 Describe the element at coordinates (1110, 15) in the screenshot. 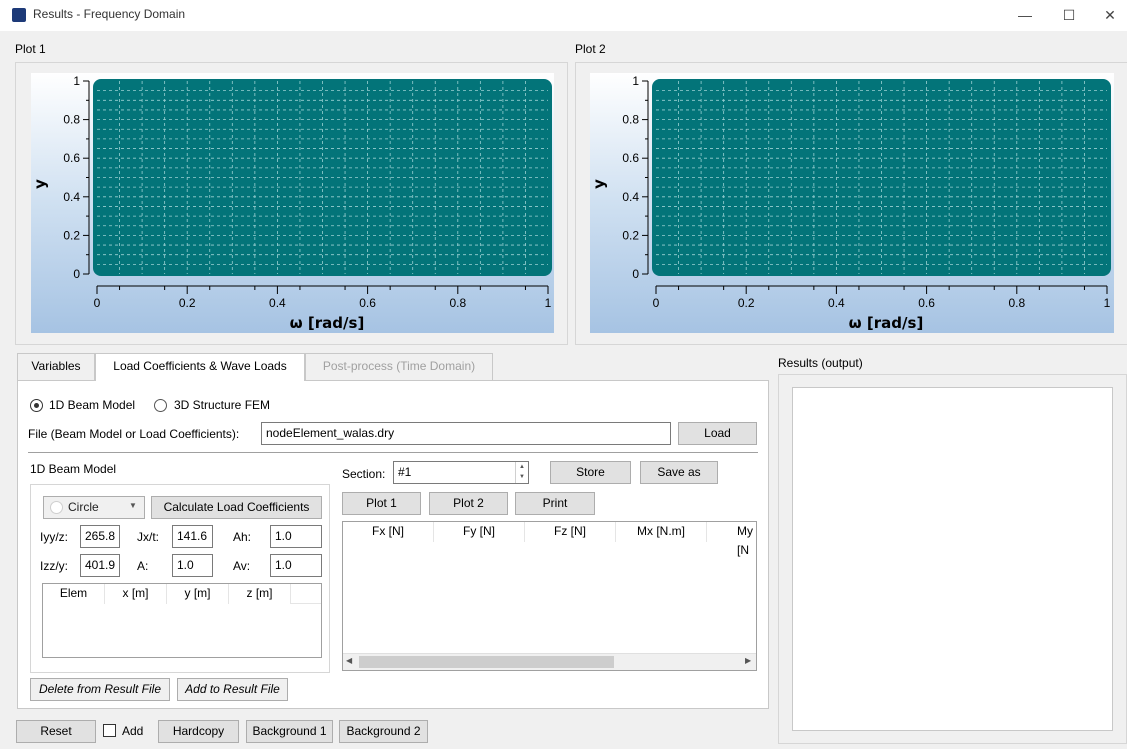

I see `close-button: ✕` at that location.